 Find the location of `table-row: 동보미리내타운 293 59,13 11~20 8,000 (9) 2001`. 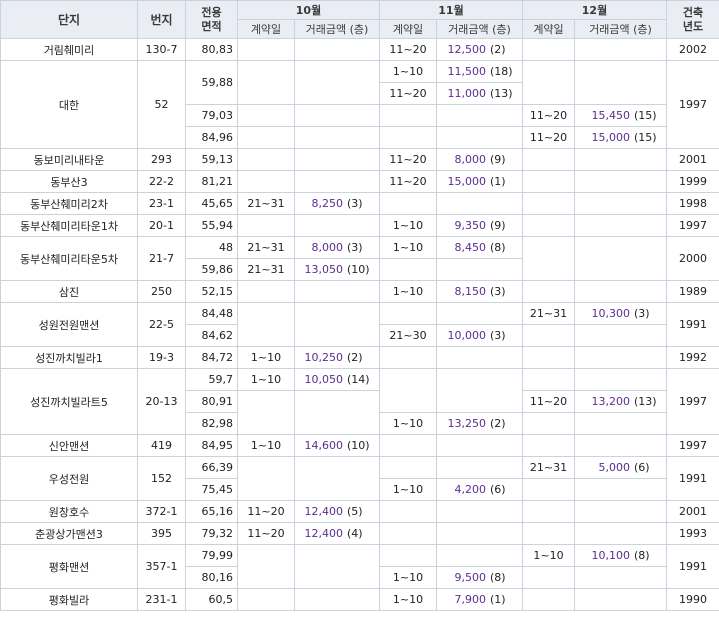

table-row: 동보미리내타운 293 59,13 11~20 8,000 (9) 2001 is located at coordinates (359, 159).